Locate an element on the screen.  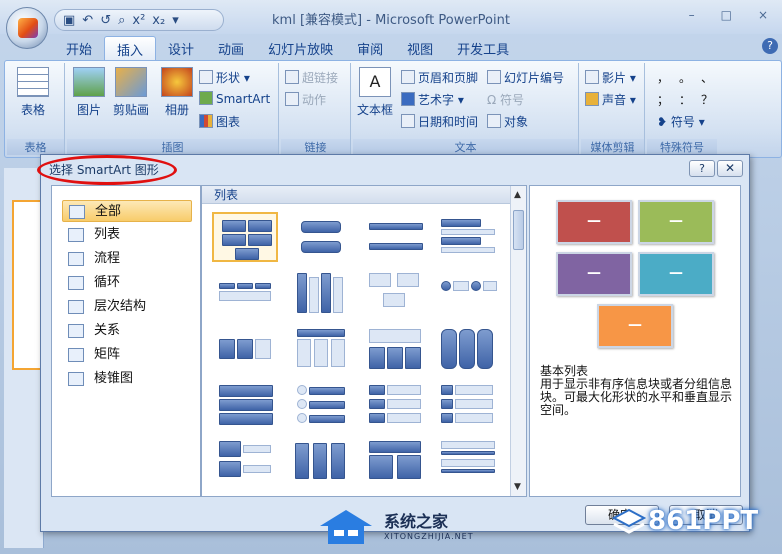
ribbon-tabs: 开始 插入 设计 动画 幻灯片放映 审阅 视图 开发工具 is located at coordinates (287, 48).